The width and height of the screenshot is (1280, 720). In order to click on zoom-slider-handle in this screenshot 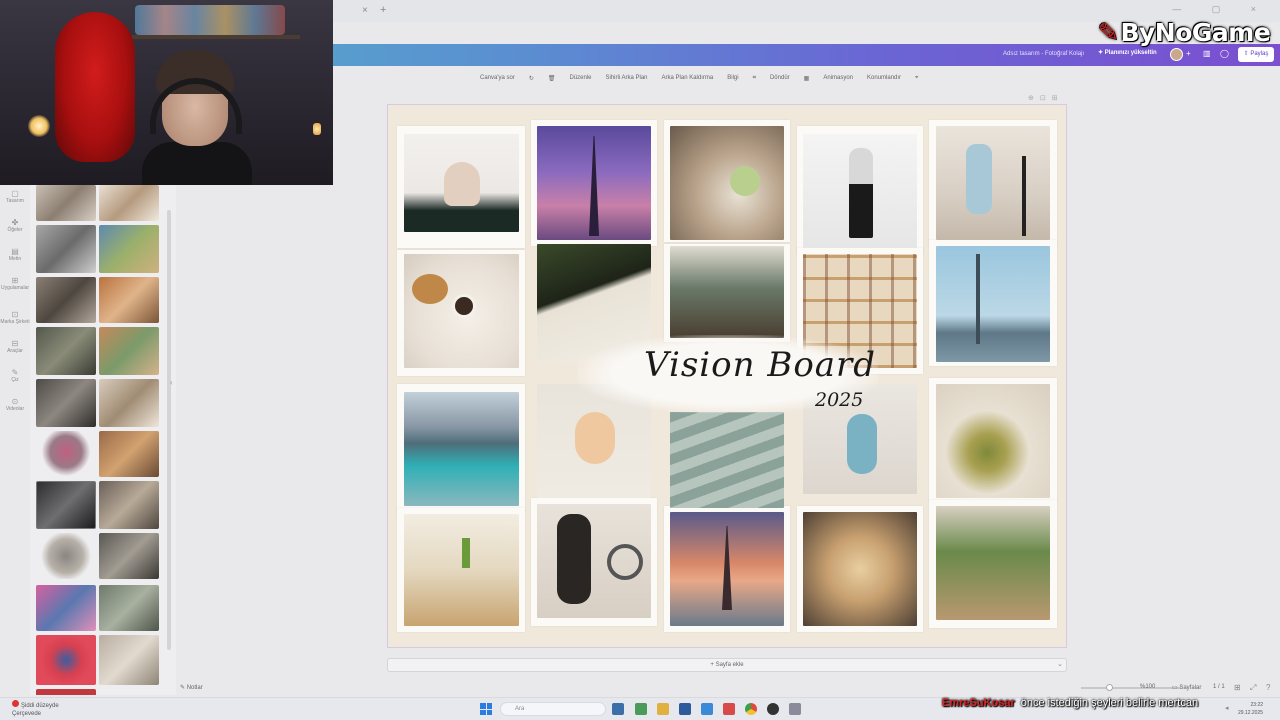, I will do `click(1109, 687)`.